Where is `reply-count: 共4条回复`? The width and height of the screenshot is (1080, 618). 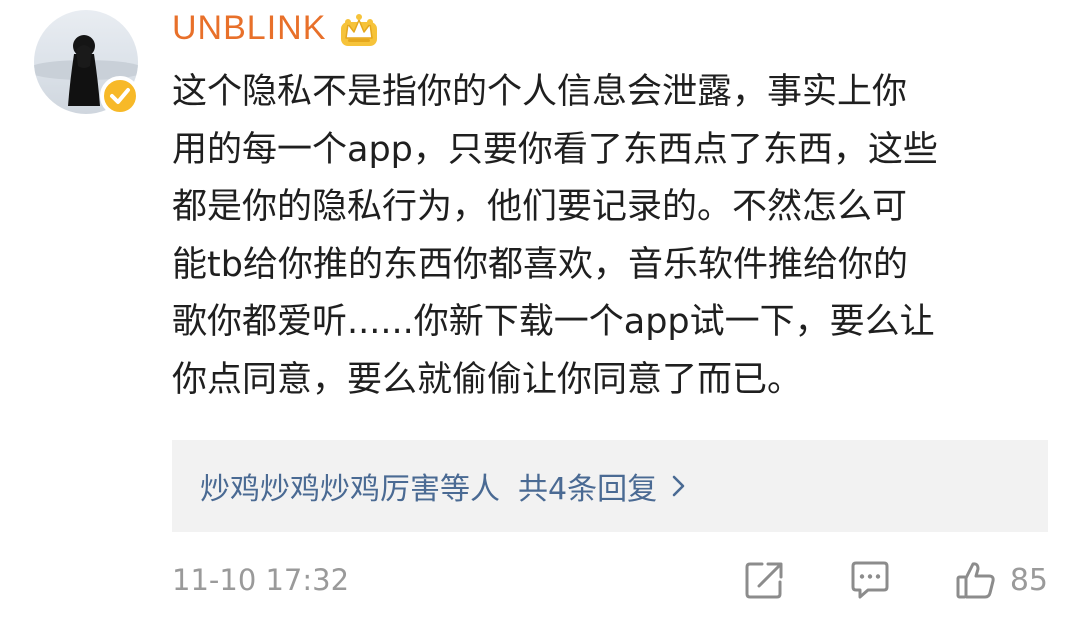 reply-count: 共4条回复 is located at coordinates (588, 489).